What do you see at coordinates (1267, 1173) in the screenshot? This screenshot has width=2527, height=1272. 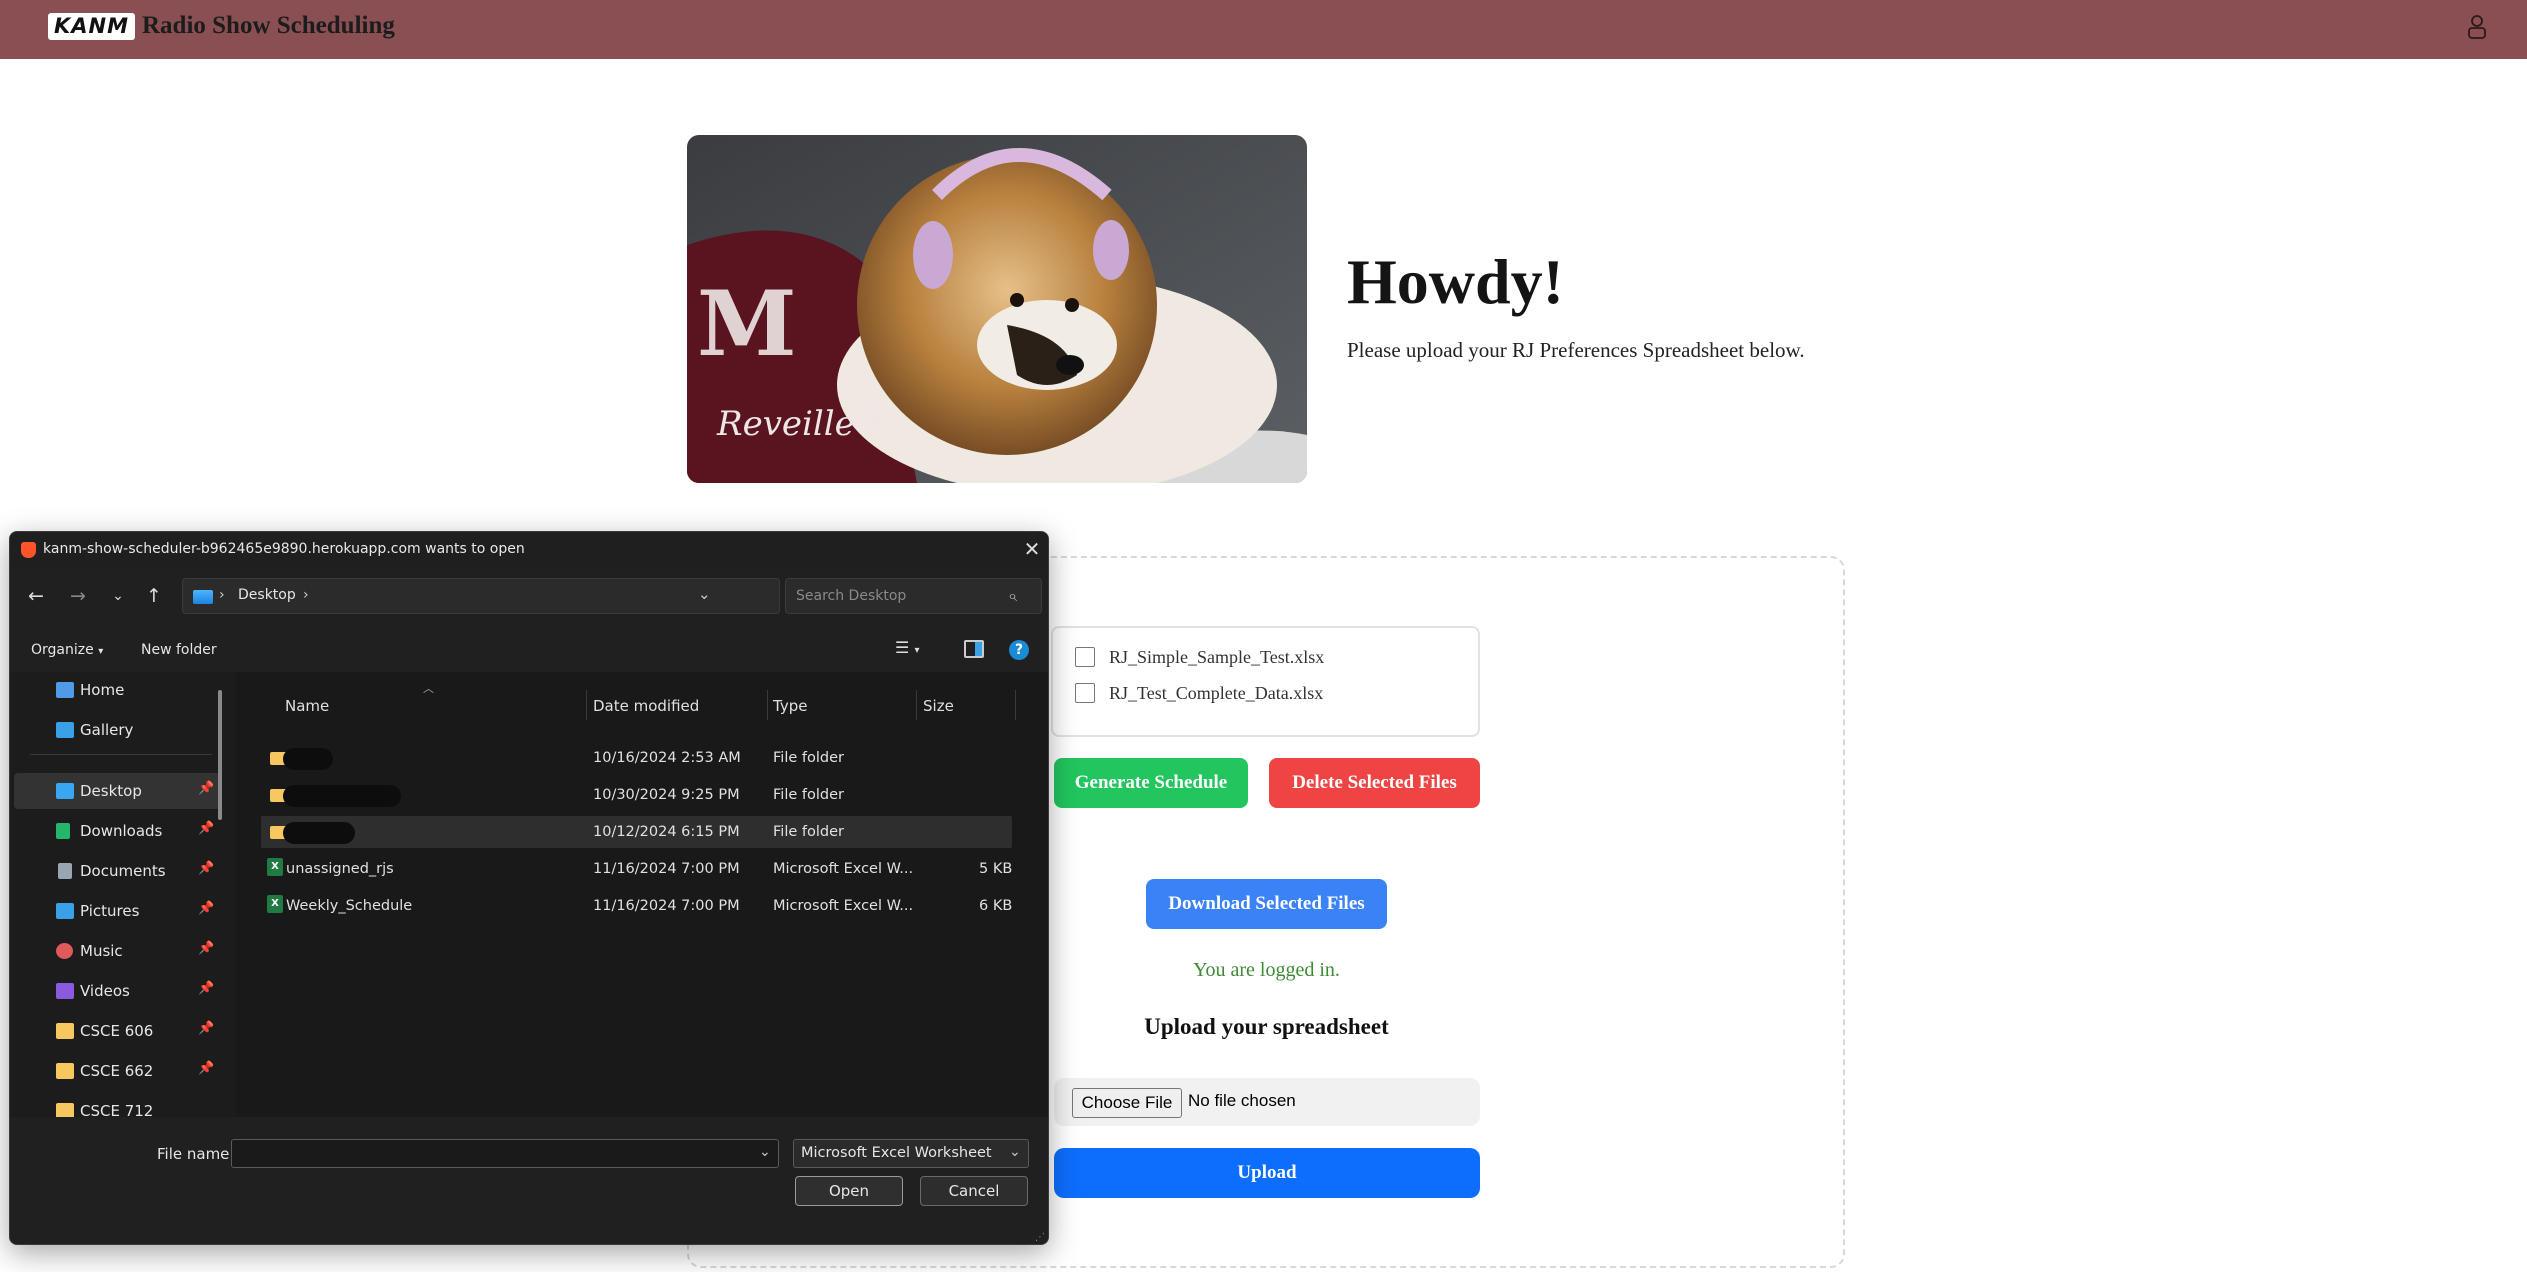 I see `upload-button: Upload` at bounding box center [1267, 1173].